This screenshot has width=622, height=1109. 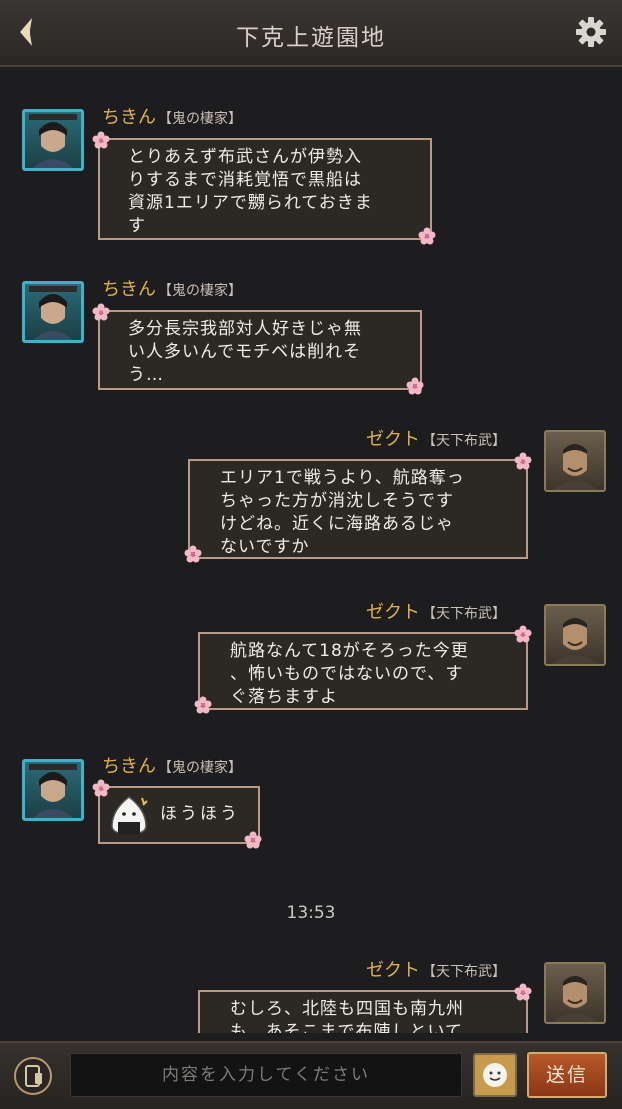 I want to click on message-text: 航路なんて18がそろった今更 、怖いものではないので、す ぐ落ちますよ, so click(x=349, y=674).